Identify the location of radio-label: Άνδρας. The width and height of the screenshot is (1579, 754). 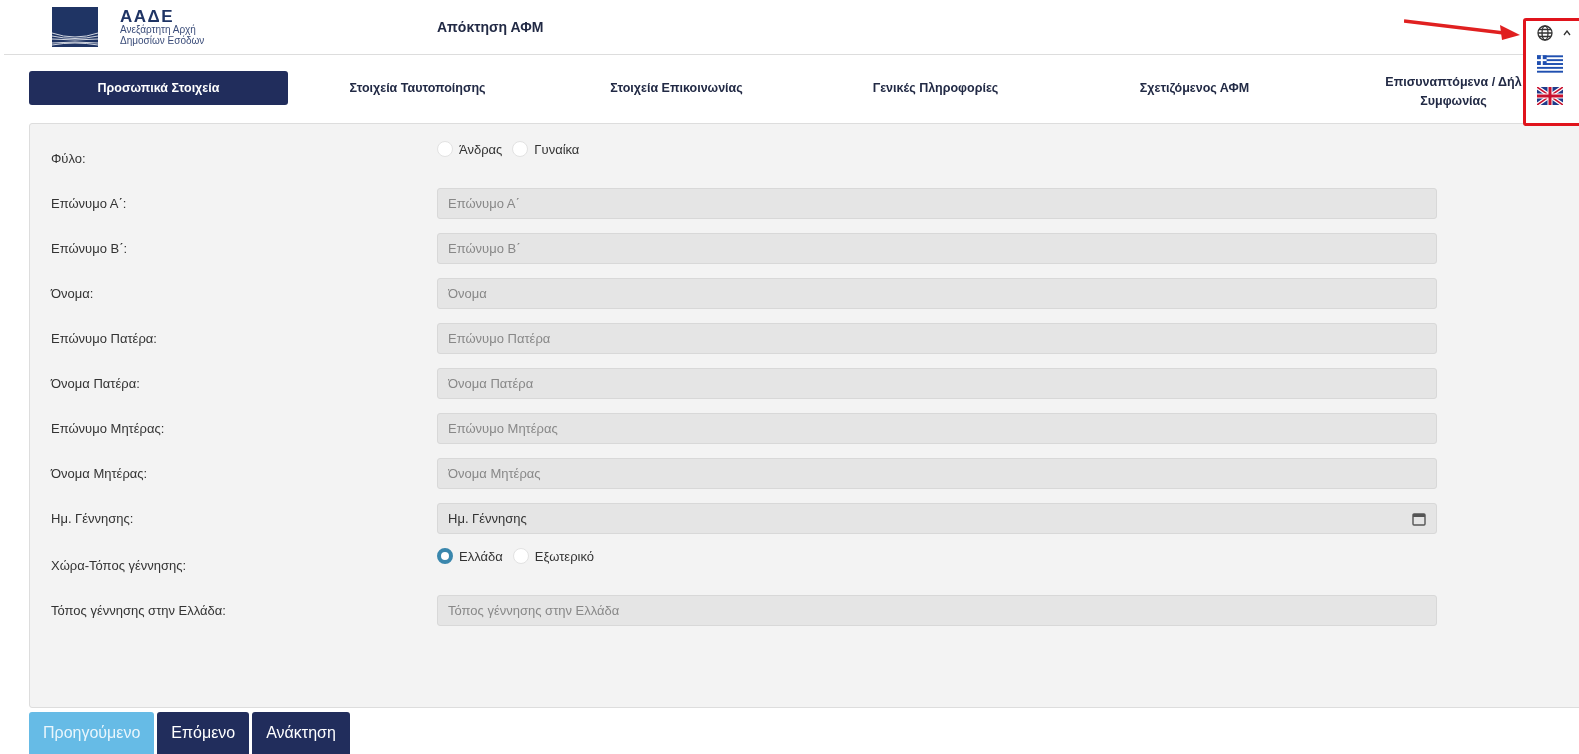
(481, 149).